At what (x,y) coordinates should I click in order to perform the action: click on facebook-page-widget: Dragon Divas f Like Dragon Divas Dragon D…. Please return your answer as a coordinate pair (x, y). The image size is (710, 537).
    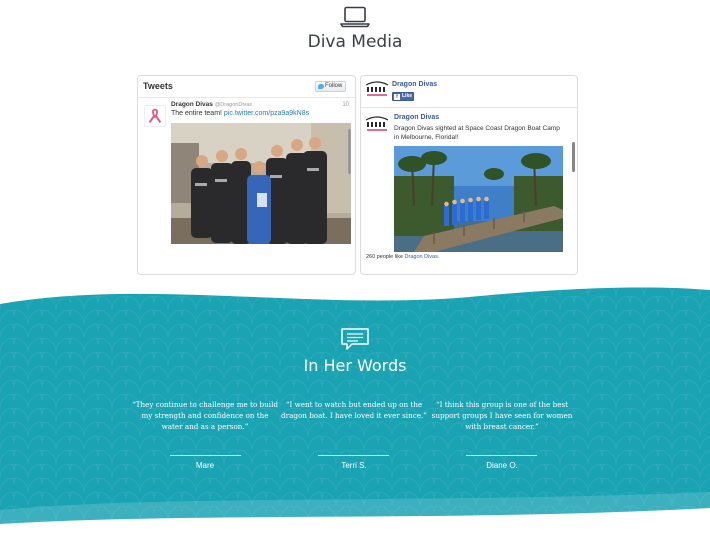
    Looking at the image, I should click on (469, 175).